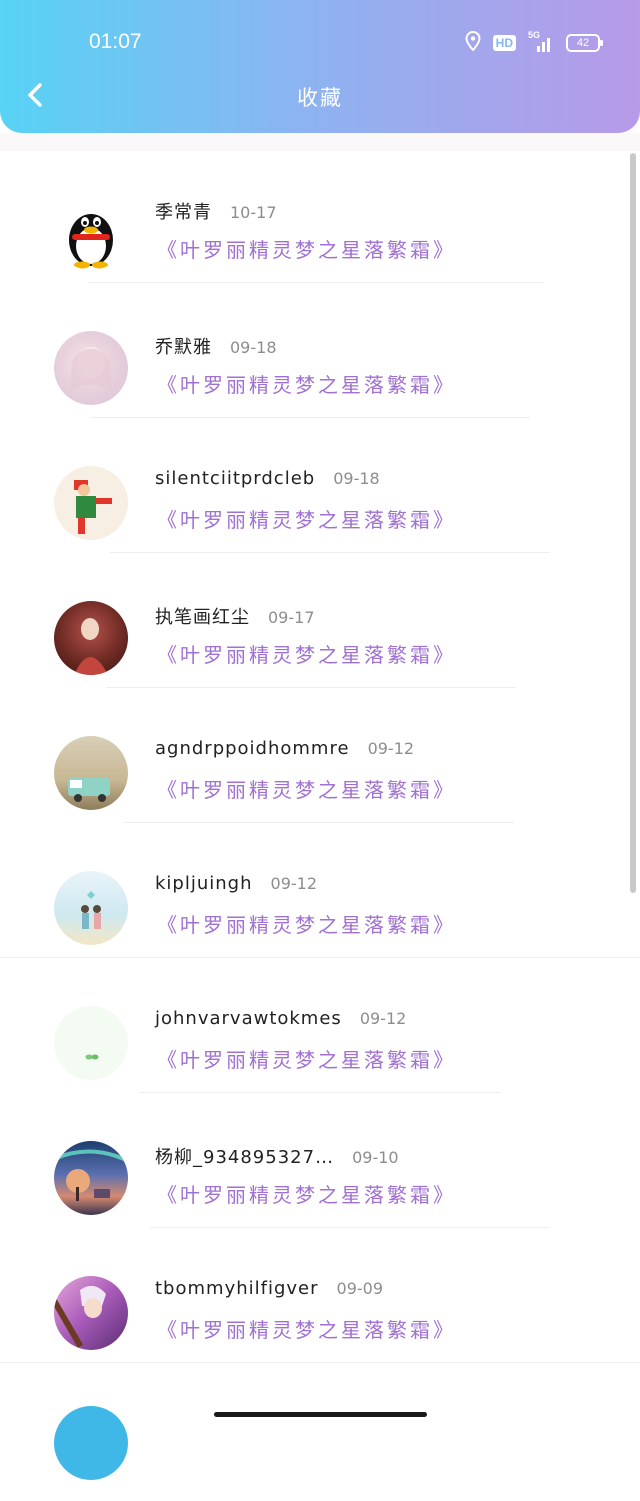  Describe the element at coordinates (504, 43) in the screenshot. I see `hd-badge: HD` at that location.